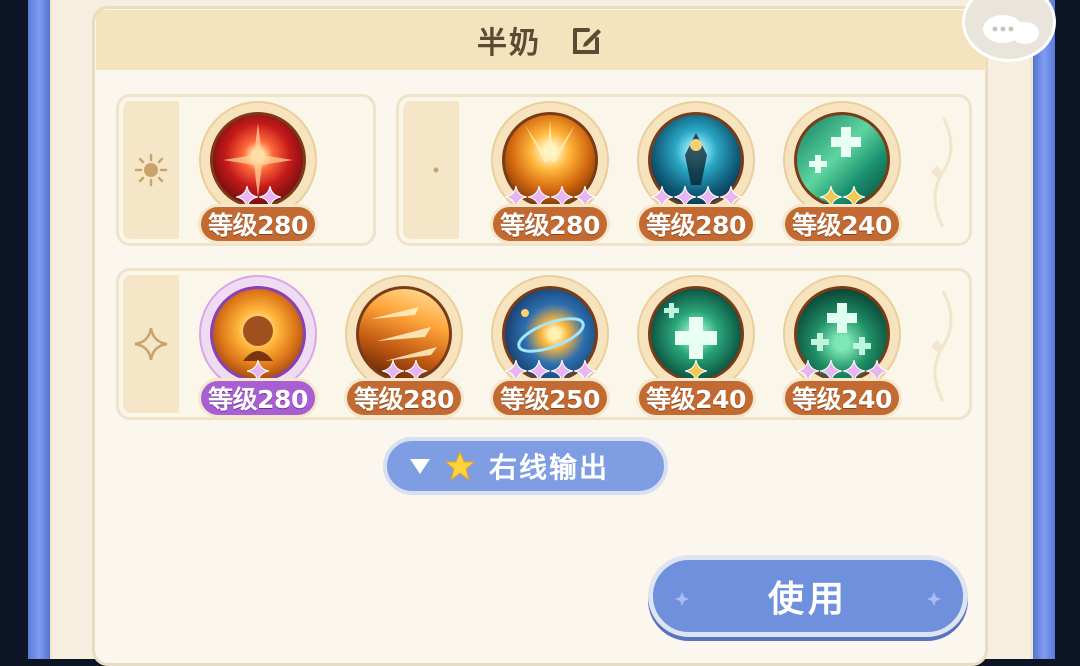 This screenshot has width=1080, height=666. What do you see at coordinates (550, 398) in the screenshot?
I see `skill-level-badge: 等级250` at bounding box center [550, 398].